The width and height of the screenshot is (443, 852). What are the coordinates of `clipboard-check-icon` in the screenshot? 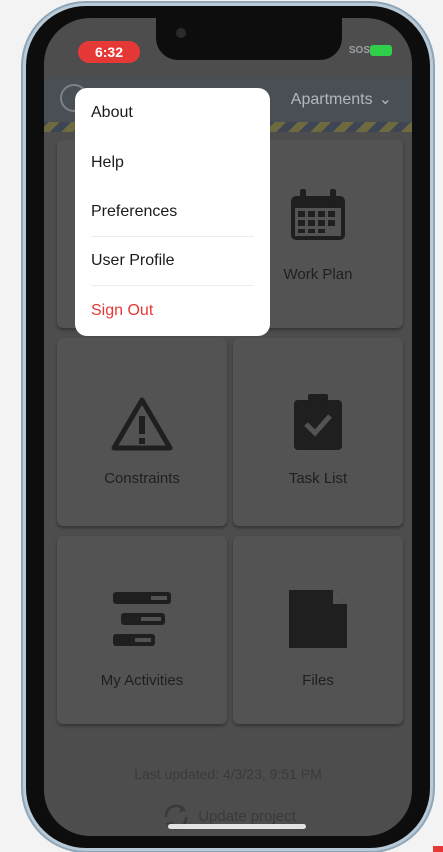 It's located at (318, 422).